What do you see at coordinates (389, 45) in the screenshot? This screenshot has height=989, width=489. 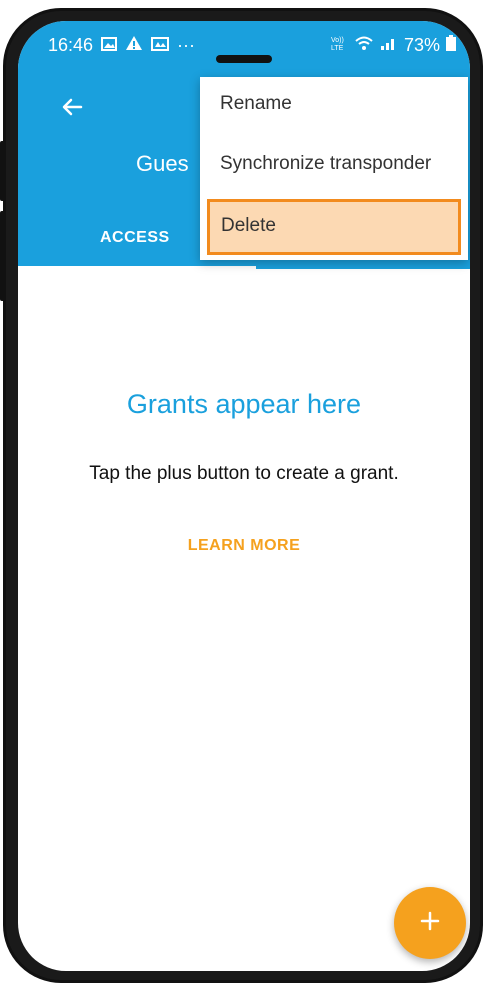 I see `signal-icon` at bounding box center [389, 45].